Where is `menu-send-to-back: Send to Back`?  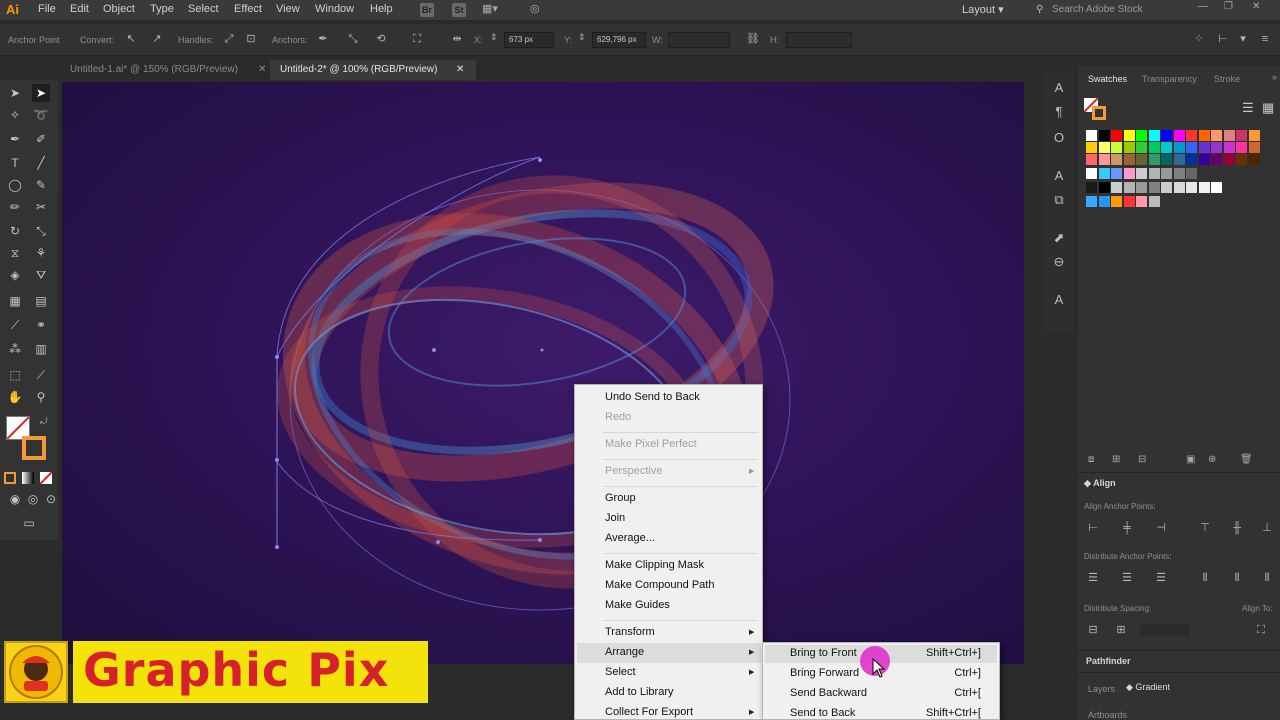
menu-send-to-back: Send to Back is located at coordinates (822, 713).